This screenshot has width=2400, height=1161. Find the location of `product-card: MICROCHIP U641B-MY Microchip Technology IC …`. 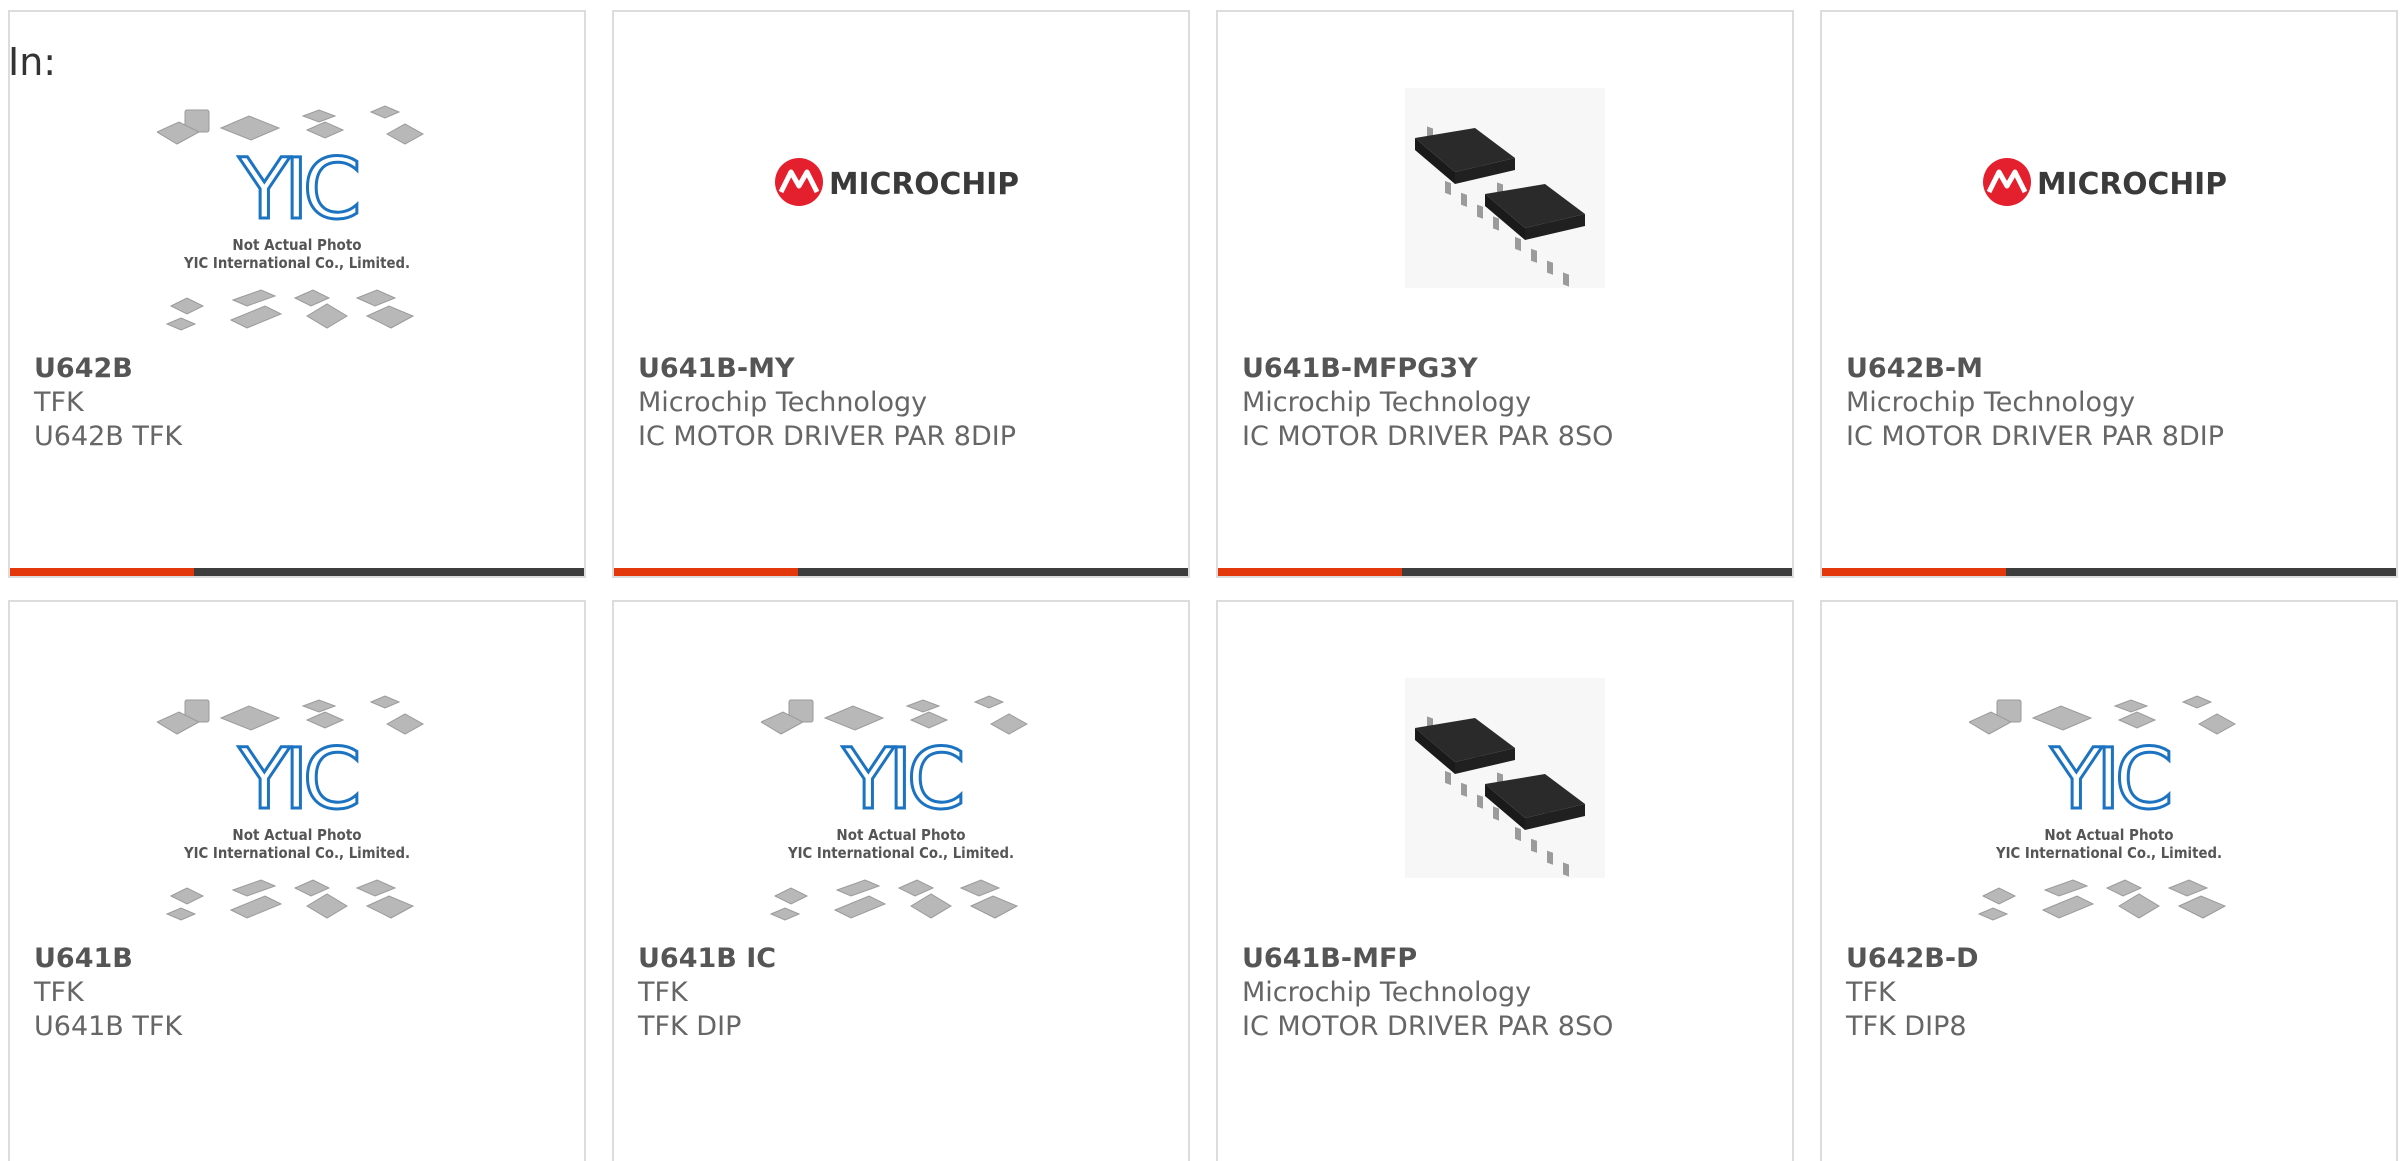

product-card: MICROCHIP U641B-MY Microchip Technology IC … is located at coordinates (901, 294).